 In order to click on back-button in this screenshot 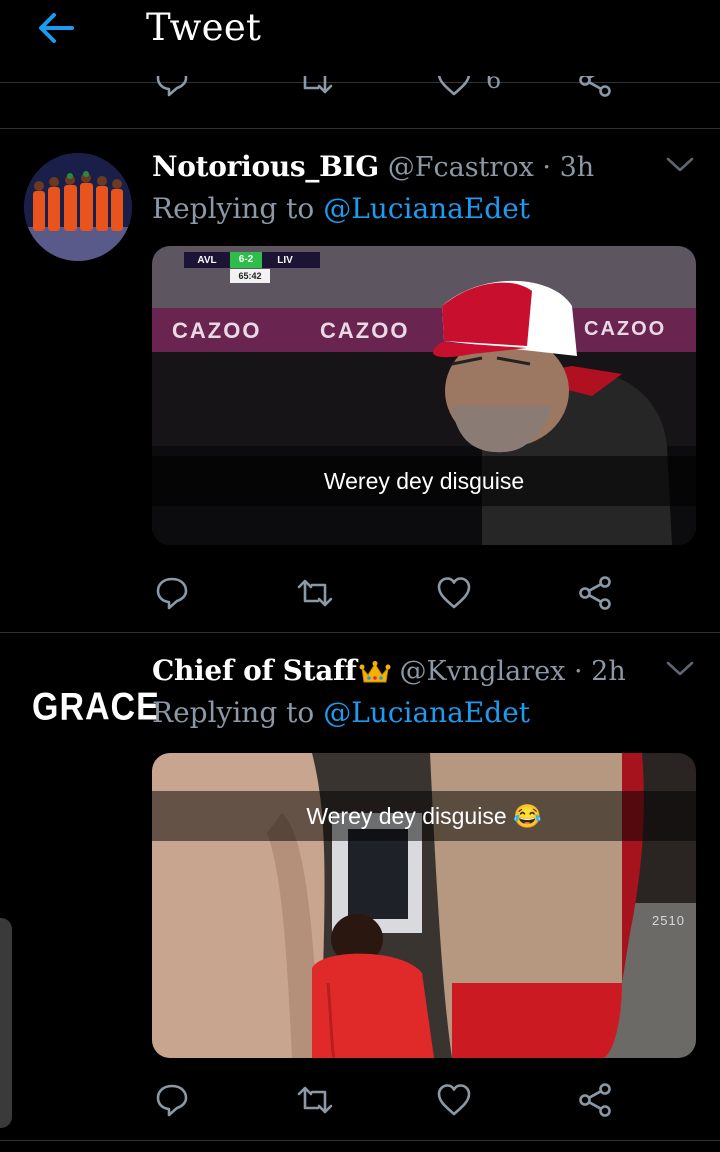, I will do `click(56, 28)`.